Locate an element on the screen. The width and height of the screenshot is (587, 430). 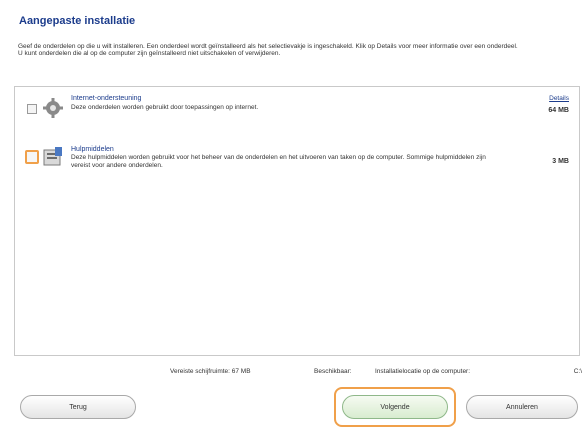
install-drive: C:\ is located at coordinates (577, 371).